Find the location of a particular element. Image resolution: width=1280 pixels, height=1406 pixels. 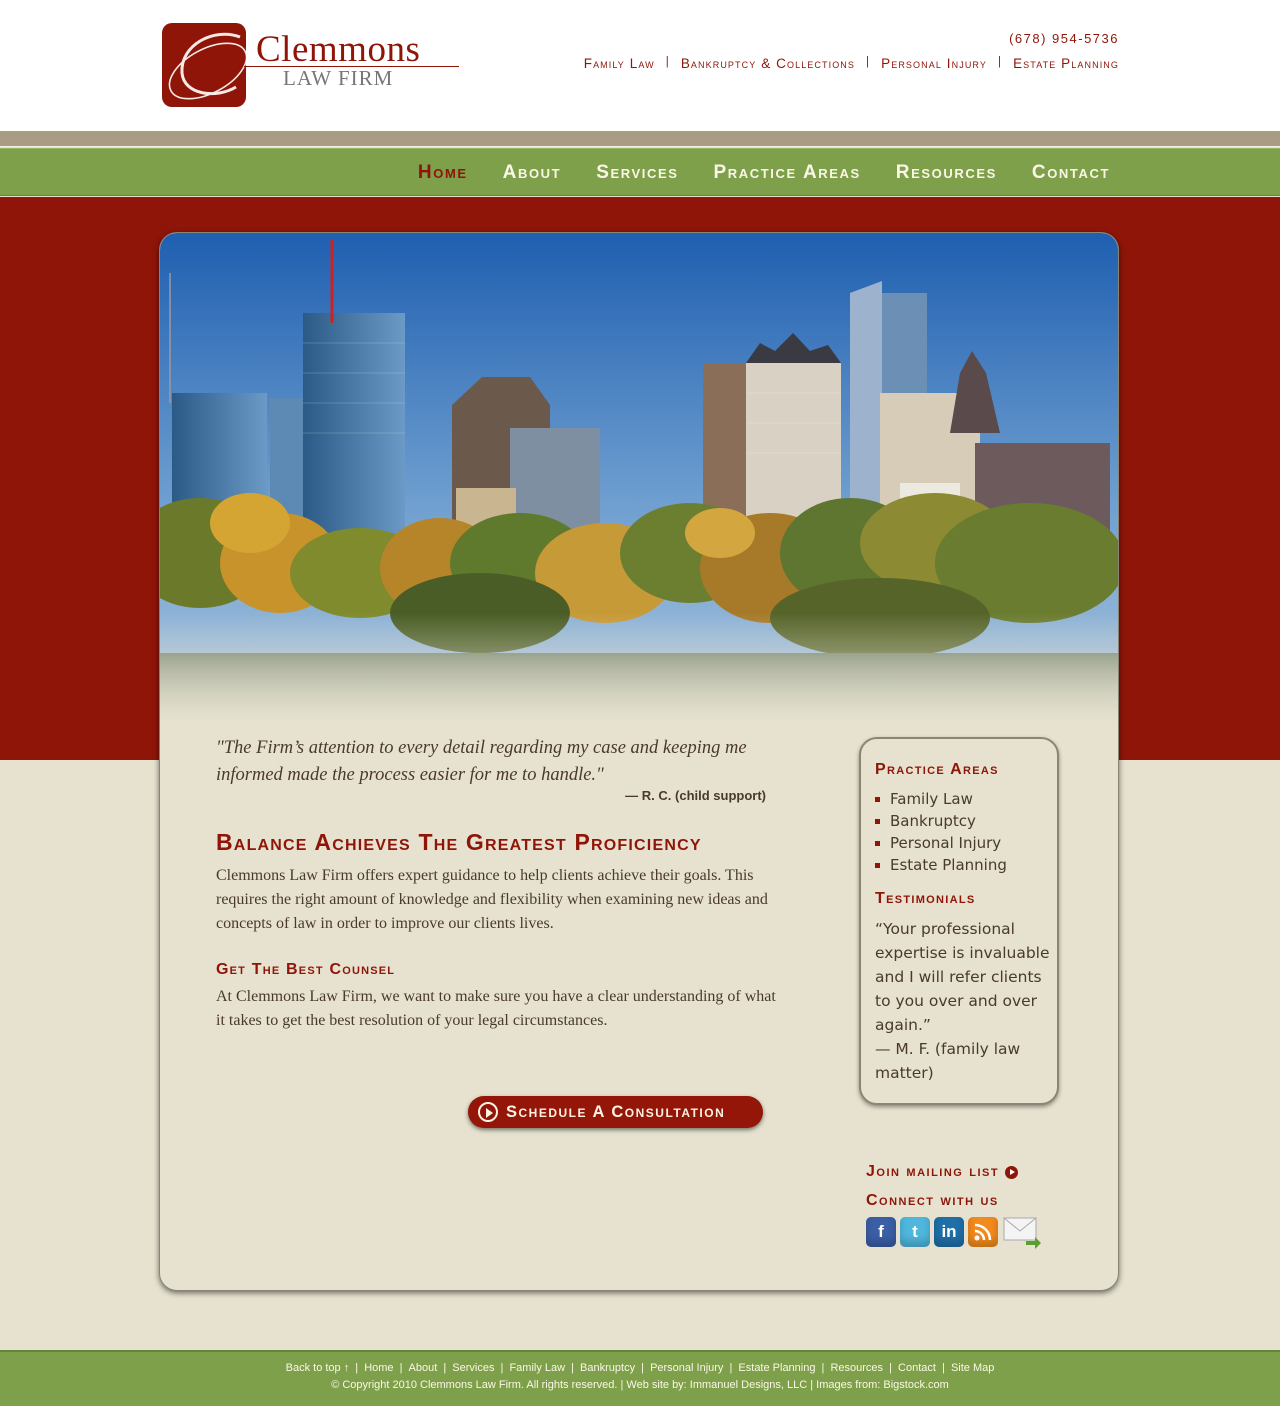

arrow-circle-icon is located at coordinates (1012, 1172).